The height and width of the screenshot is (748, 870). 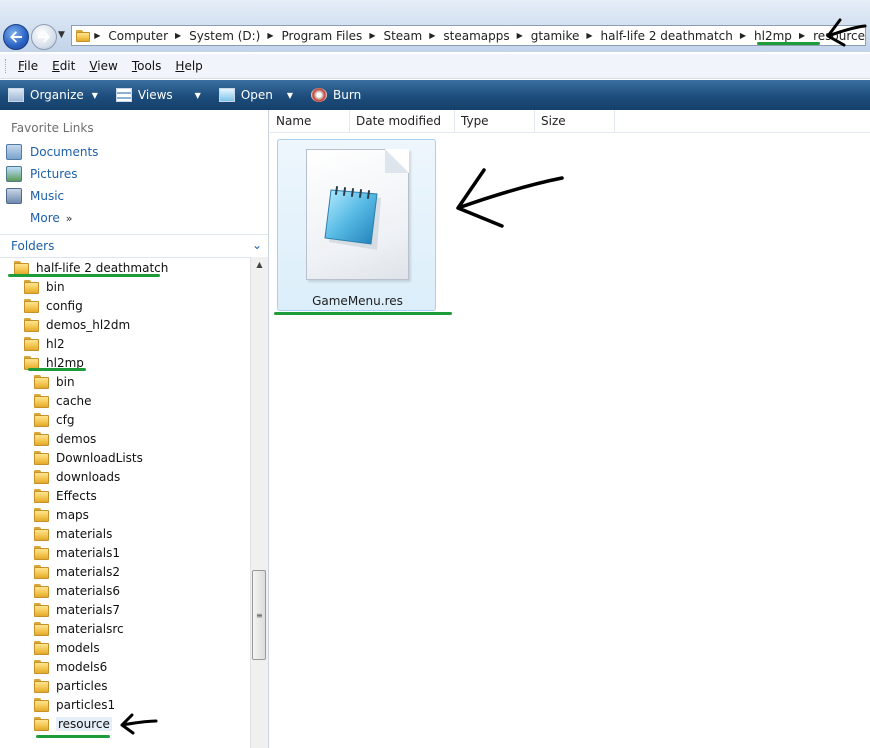 I want to click on views-label: Views, so click(x=155, y=95).